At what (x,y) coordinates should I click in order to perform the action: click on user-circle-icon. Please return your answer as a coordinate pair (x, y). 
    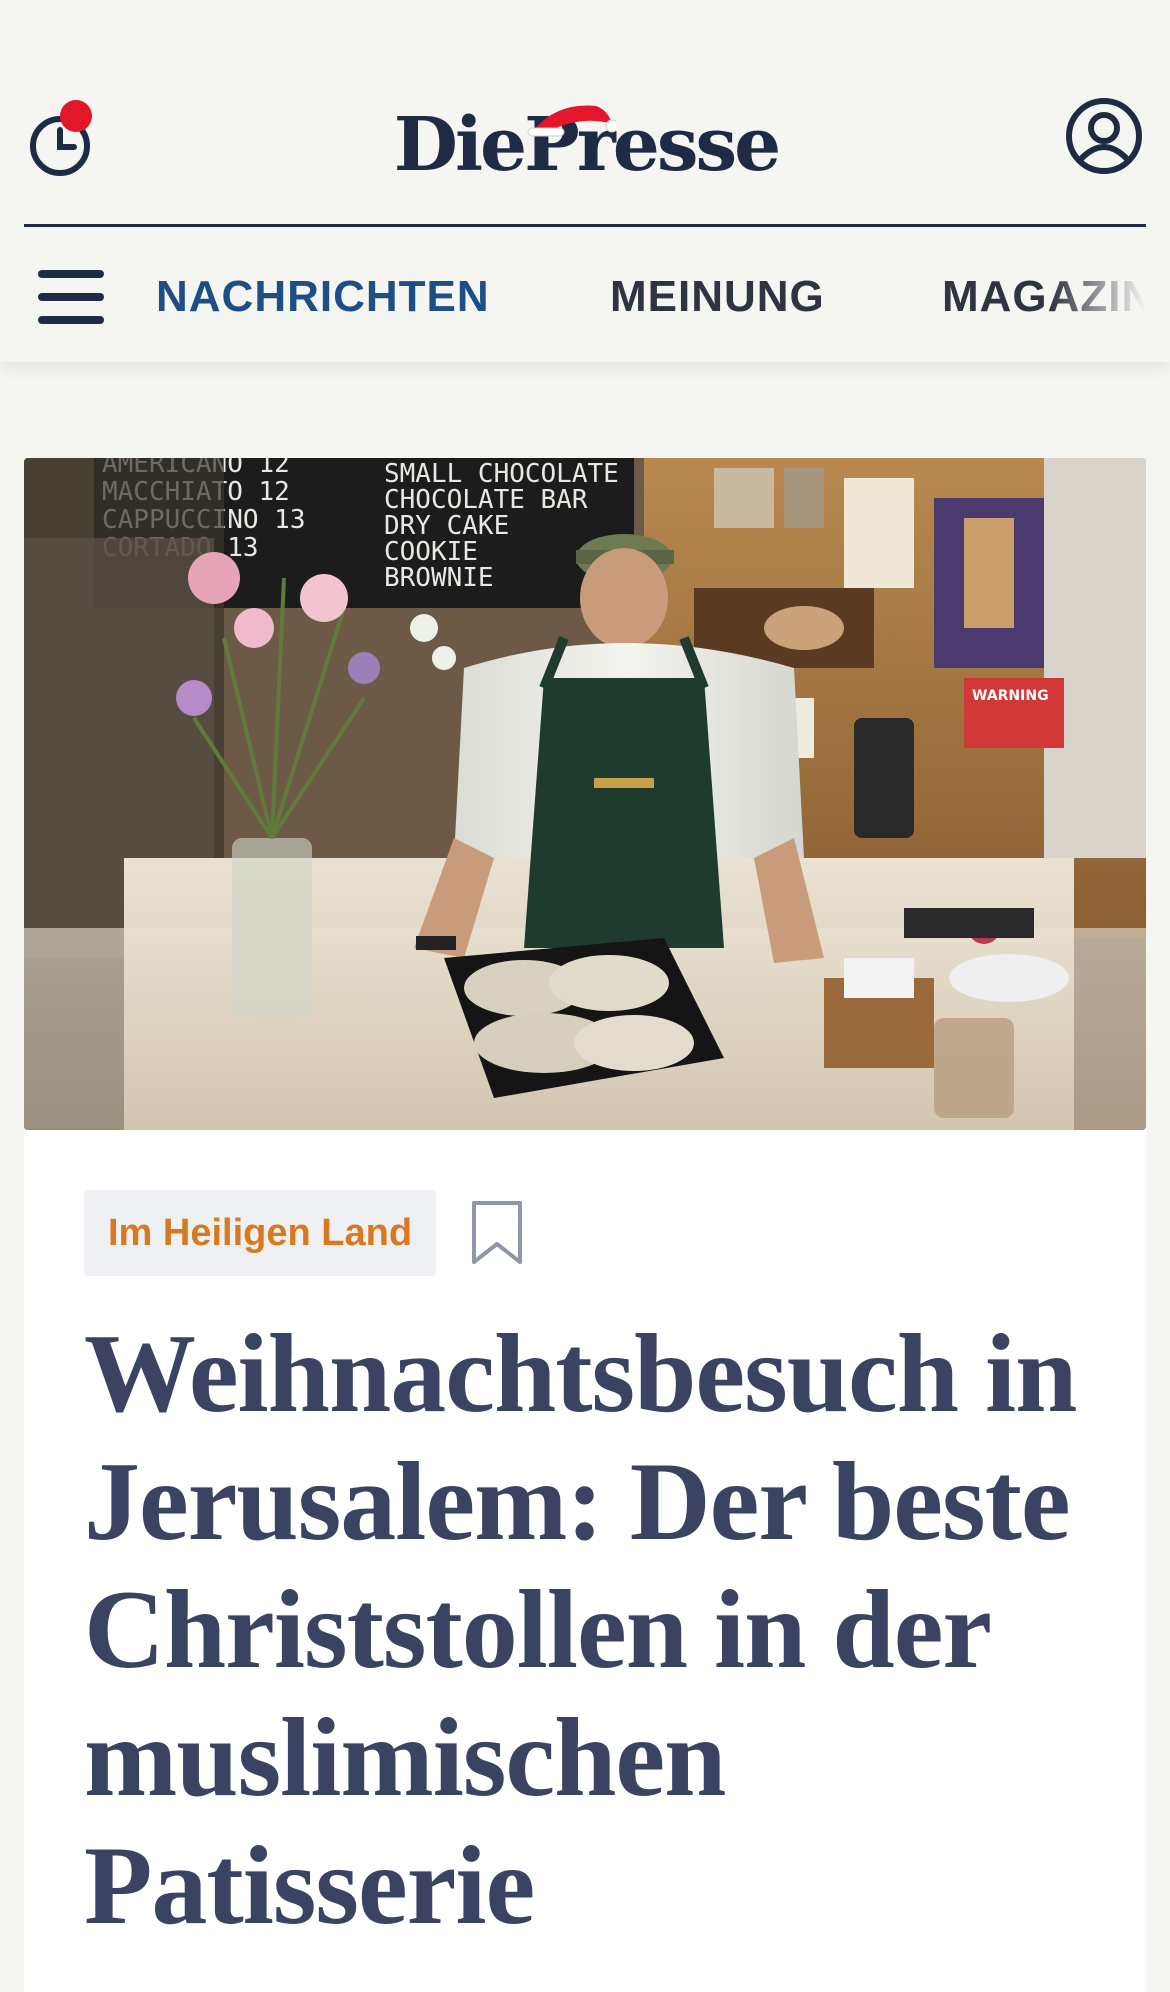
    Looking at the image, I should click on (1104, 136).